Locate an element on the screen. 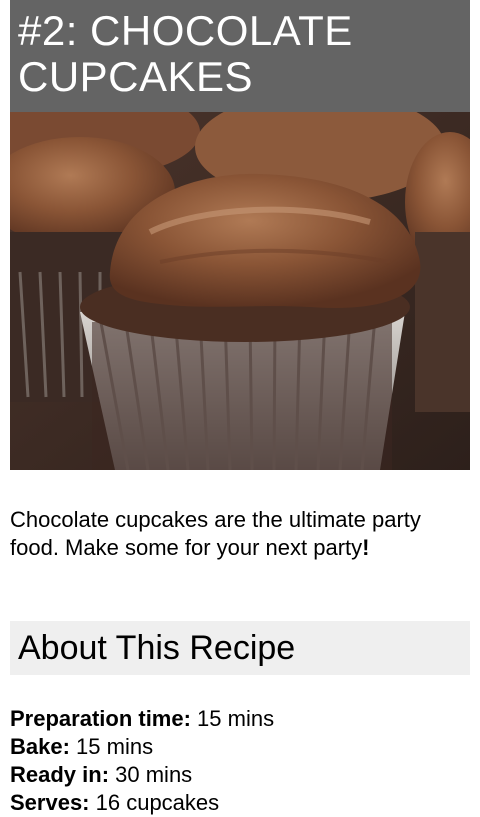 Image resolution: width=480 pixels, height=817 pixels. detail-serves: Serves: 16 cupcakes is located at coordinates (240, 803).